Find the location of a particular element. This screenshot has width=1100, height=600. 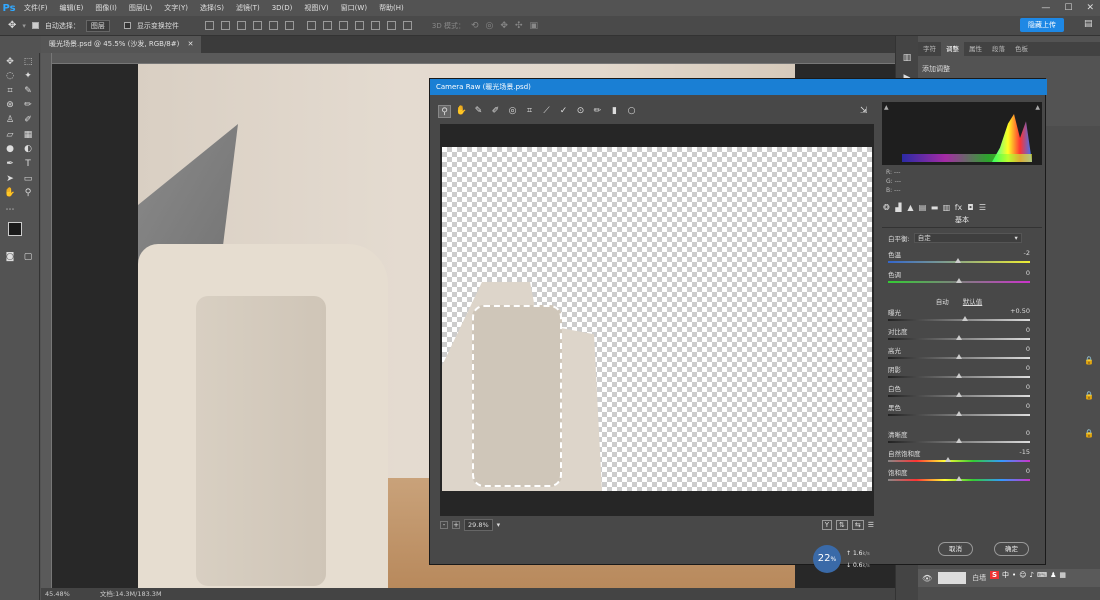

gradient-tool-icon: ▦ is located at coordinates (28, 135).